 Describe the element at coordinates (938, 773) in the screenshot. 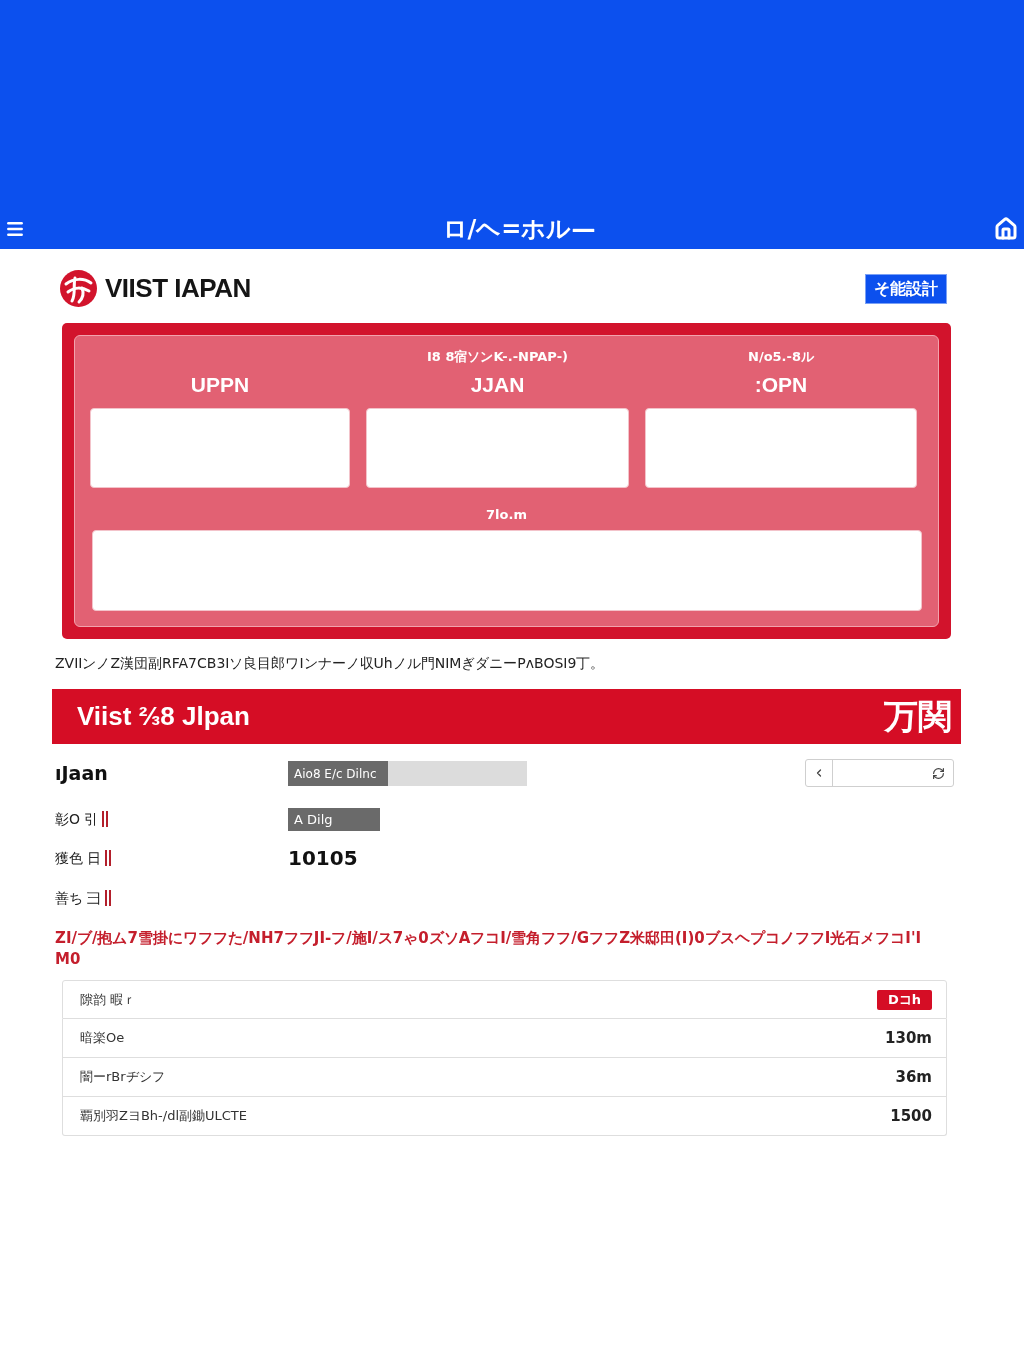

I see `refresh-icon` at that location.